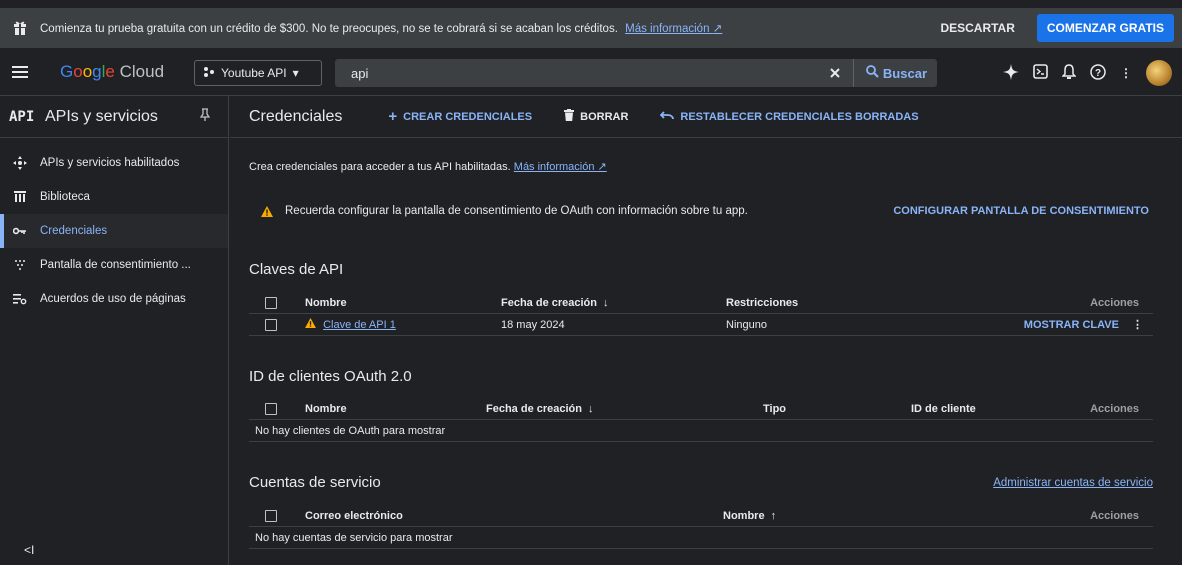 The height and width of the screenshot is (565, 1182). I want to click on oauth-title: ID de clientes OAuth 2.0, so click(330, 376).